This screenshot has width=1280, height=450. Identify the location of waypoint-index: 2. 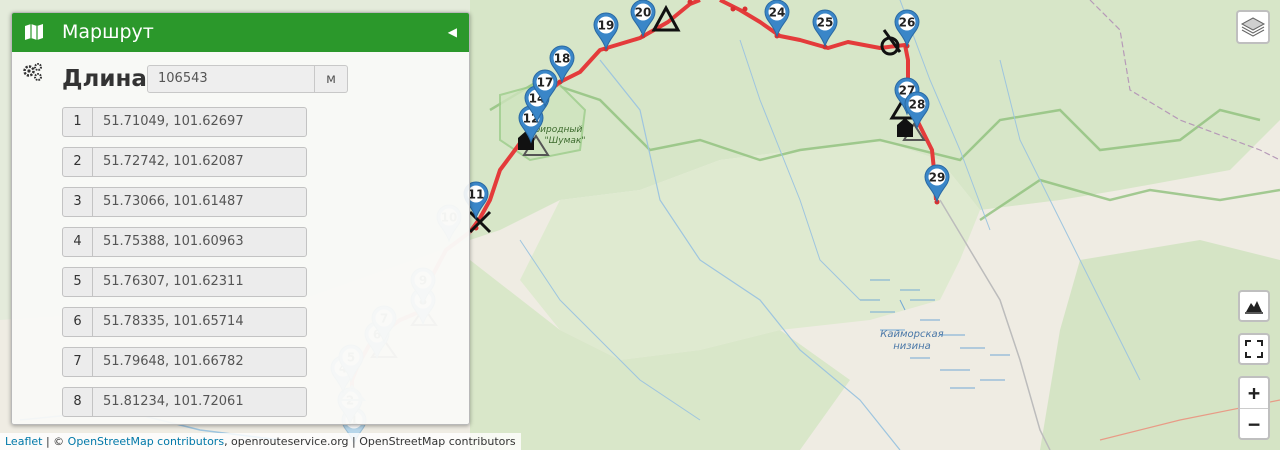
(78, 162).